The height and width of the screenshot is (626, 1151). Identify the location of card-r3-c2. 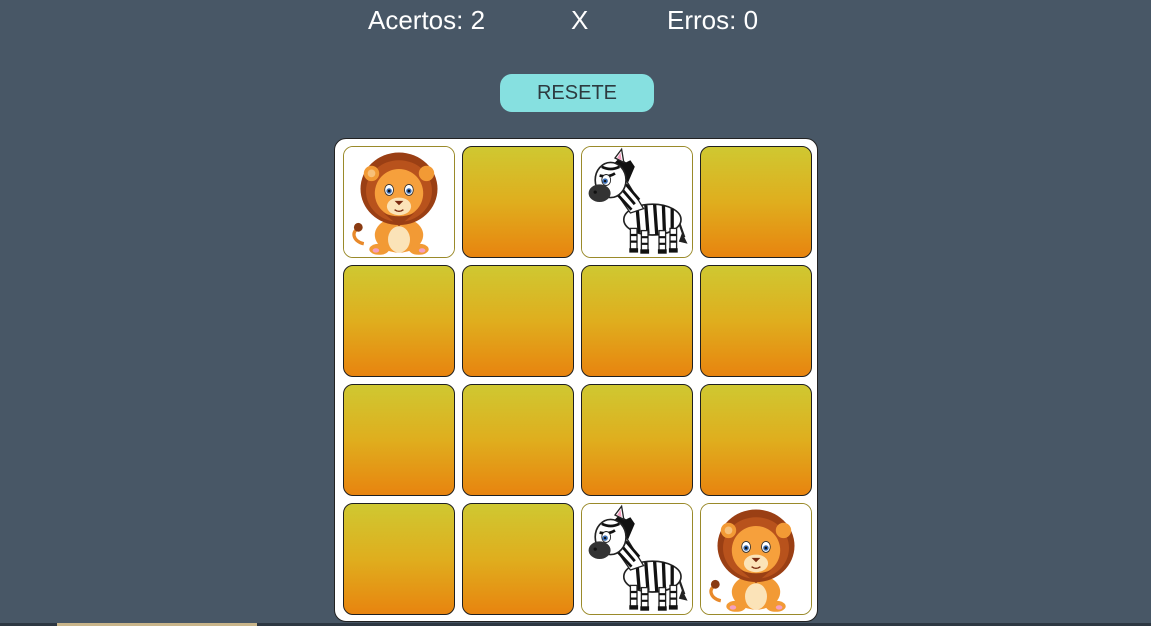
(518, 440).